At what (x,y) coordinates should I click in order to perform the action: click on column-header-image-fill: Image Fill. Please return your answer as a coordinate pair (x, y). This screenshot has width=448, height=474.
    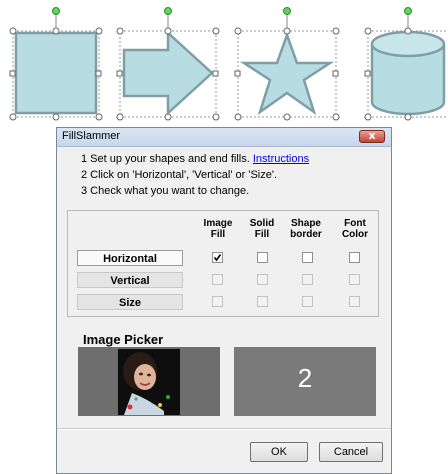
    Looking at the image, I should click on (218, 229).